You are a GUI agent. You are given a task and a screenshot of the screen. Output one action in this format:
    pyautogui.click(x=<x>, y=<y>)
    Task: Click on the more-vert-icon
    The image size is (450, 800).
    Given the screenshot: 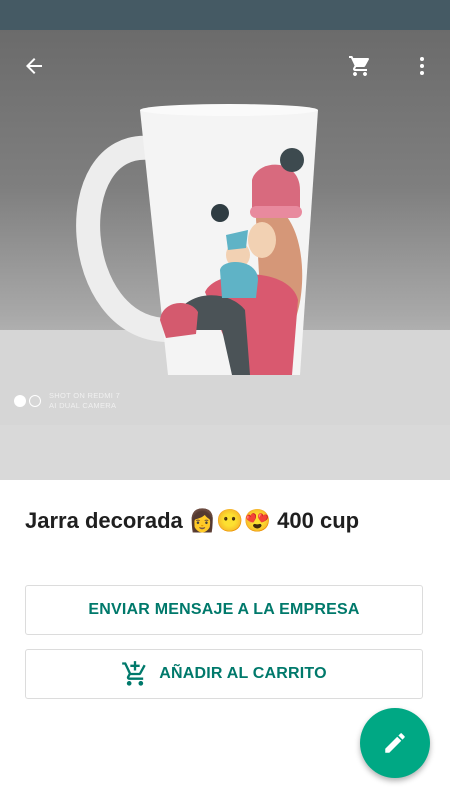 What is the action you would take?
    pyautogui.click(x=422, y=66)
    